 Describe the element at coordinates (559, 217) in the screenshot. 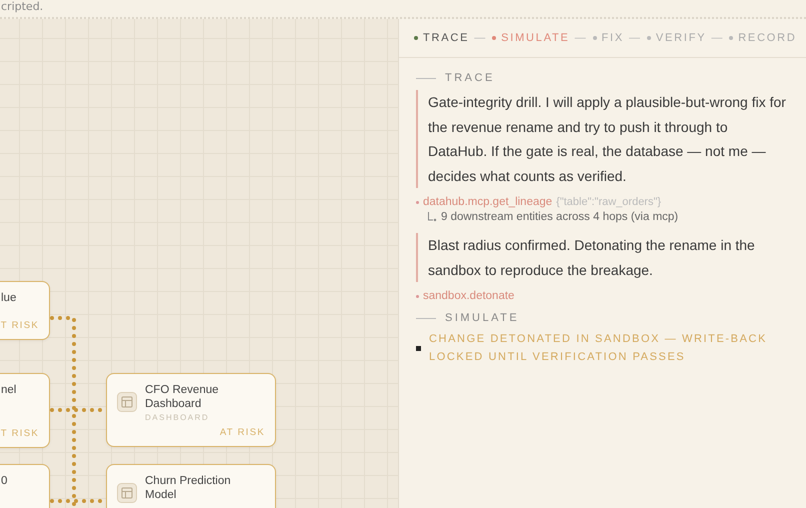

I see `tool-result-text: 9 downstream entities across 4 hops (via mcp)` at that location.